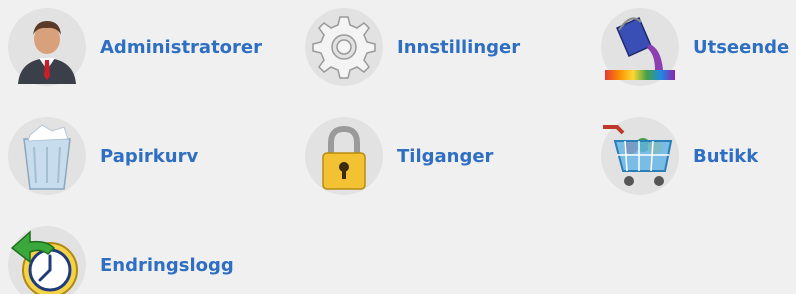  I want to click on item-butikk: Butikk, so click(679, 156).